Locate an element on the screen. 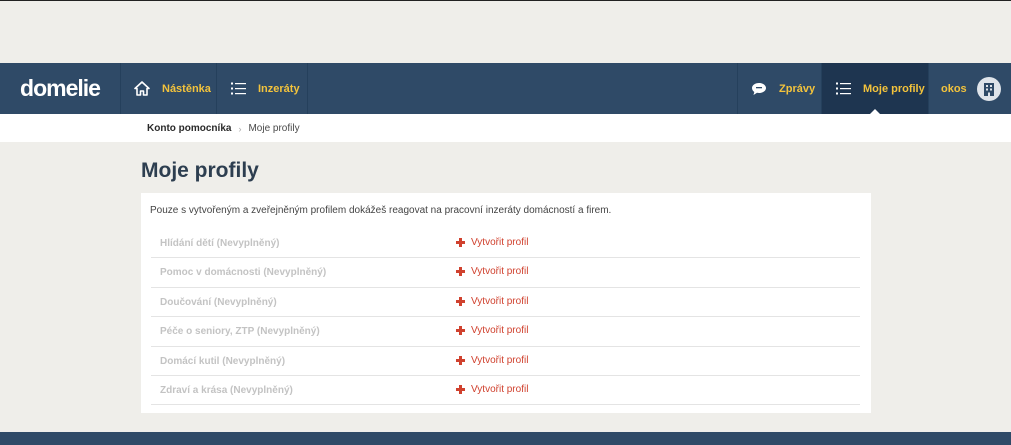 The image size is (1011, 445). profile-name: Zdraví a krása (Nevyplněný) is located at coordinates (226, 390).